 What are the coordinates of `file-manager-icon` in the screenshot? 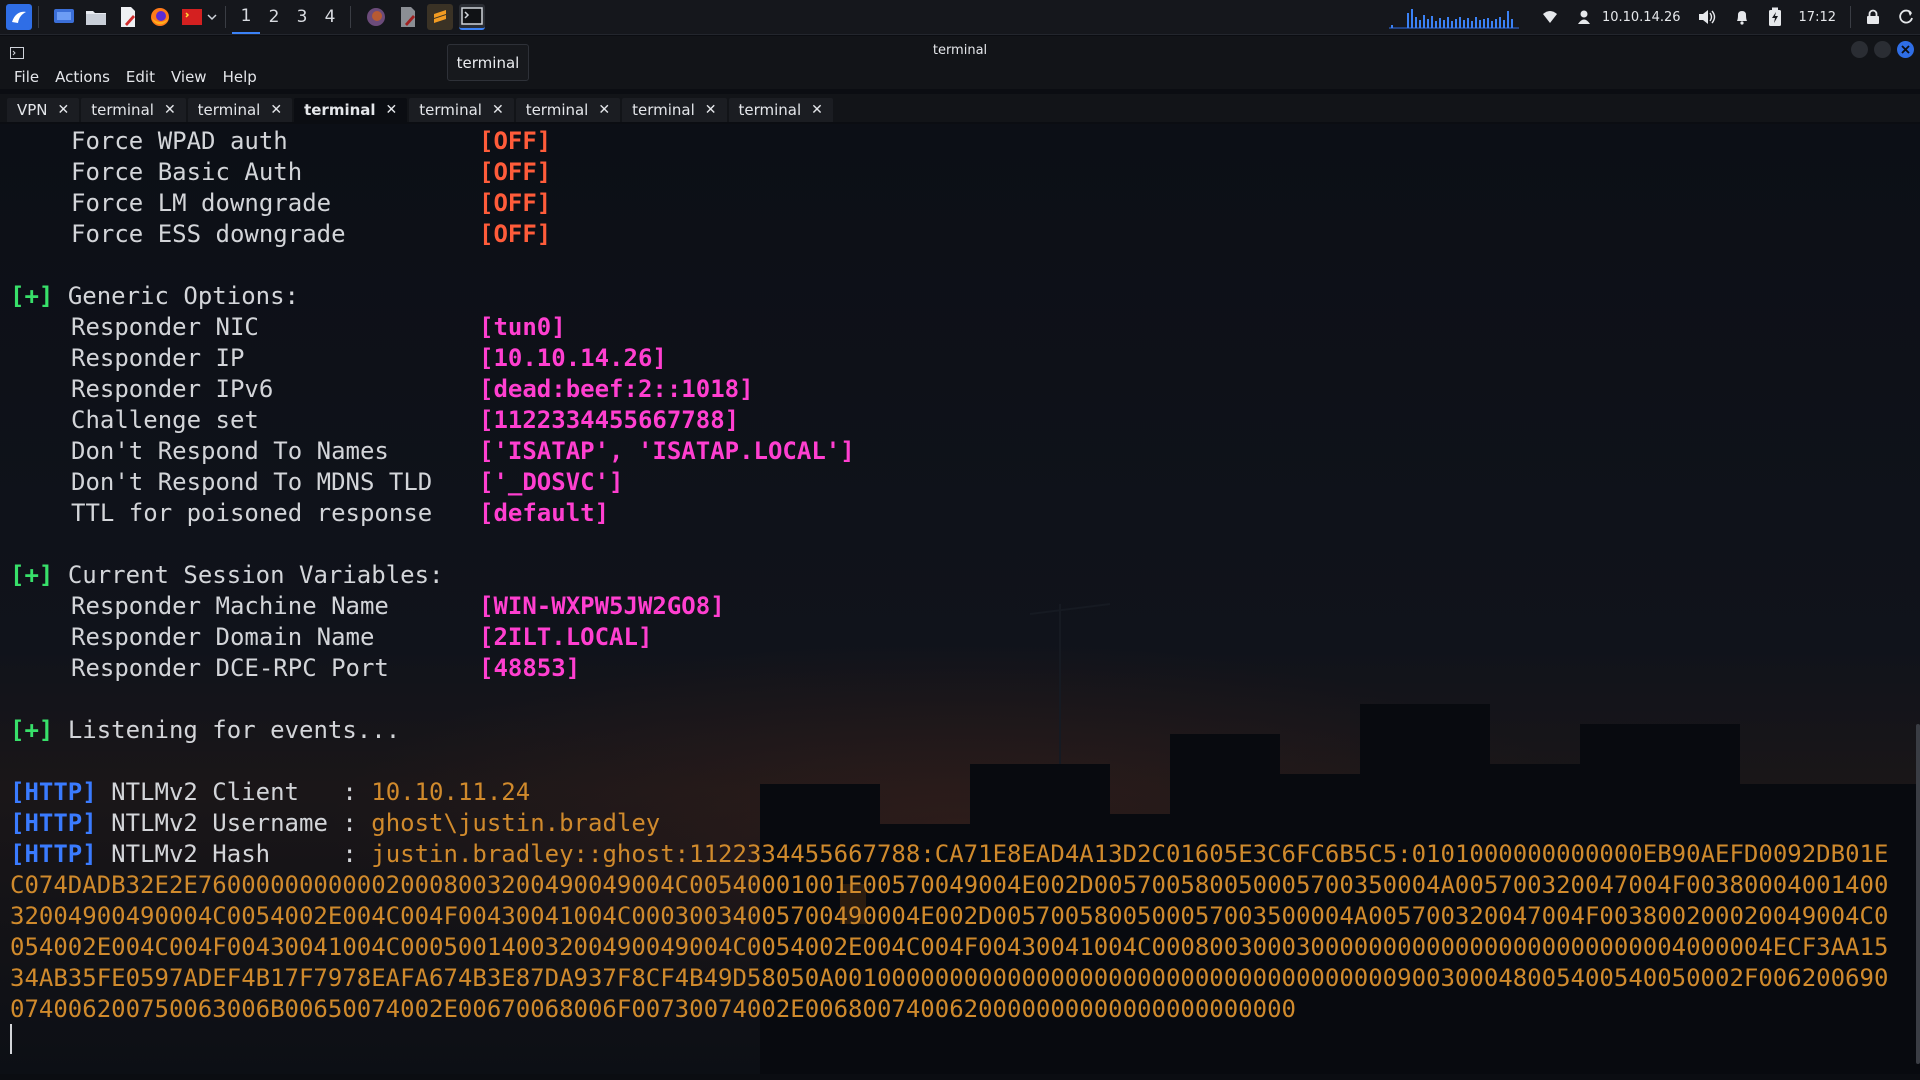 It's located at (96, 17).